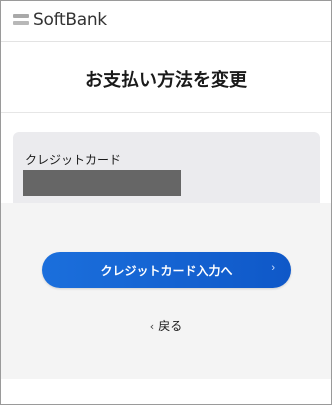 This screenshot has width=332, height=405. I want to click on chevron-right-icon: ›, so click(273, 268).